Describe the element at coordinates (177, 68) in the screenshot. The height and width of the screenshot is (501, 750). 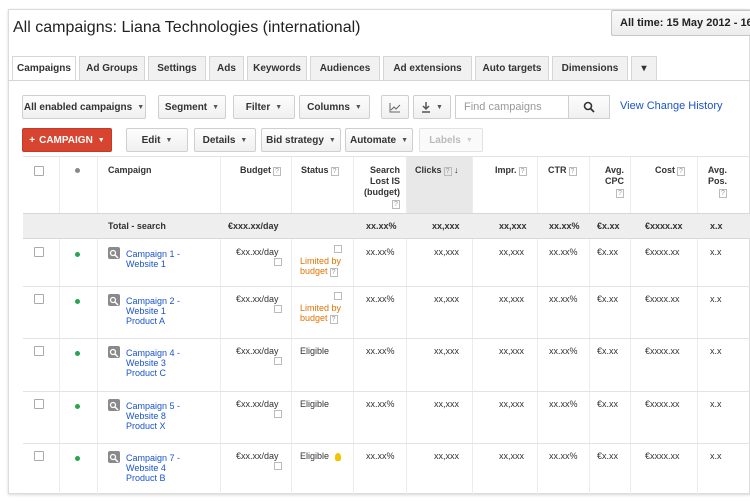
I see `tab-settings: Settings` at that location.